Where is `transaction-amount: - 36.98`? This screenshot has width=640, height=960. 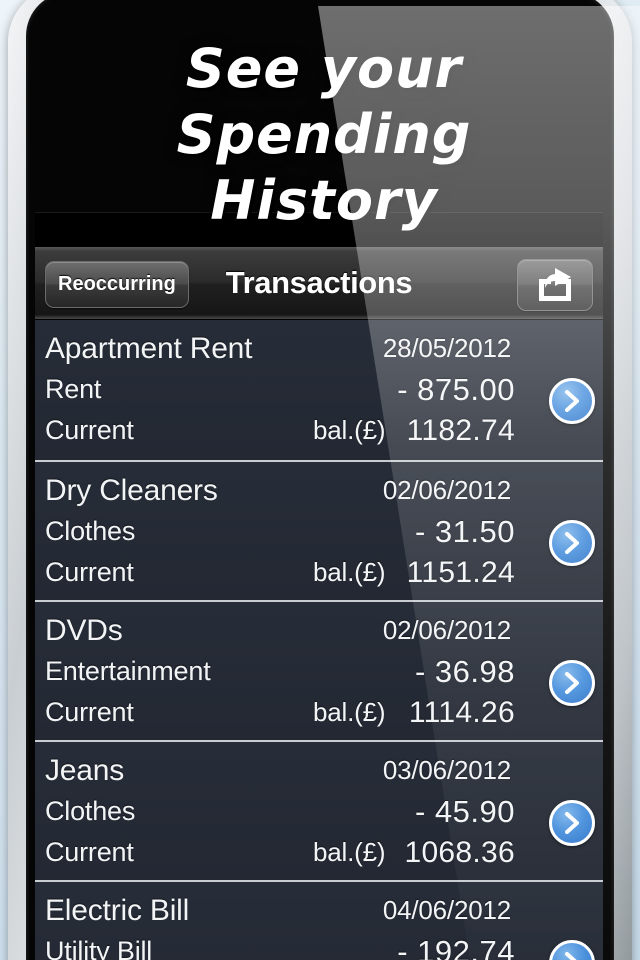
transaction-amount: - 36.98 is located at coordinates (464, 671).